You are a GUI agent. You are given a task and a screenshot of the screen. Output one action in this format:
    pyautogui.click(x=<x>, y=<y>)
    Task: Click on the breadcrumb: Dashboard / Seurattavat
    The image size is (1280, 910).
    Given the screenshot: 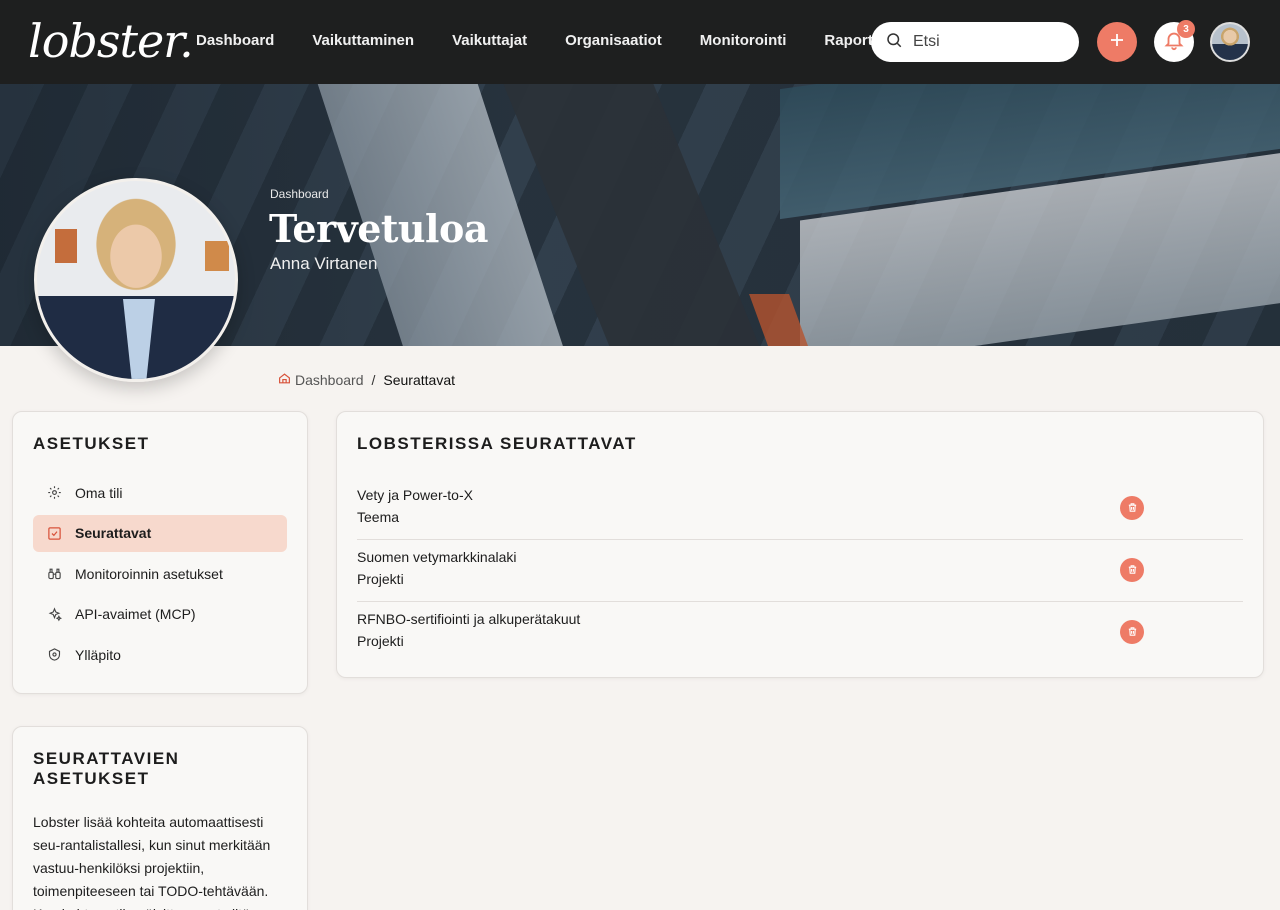 What is the action you would take?
    pyautogui.click(x=366, y=380)
    